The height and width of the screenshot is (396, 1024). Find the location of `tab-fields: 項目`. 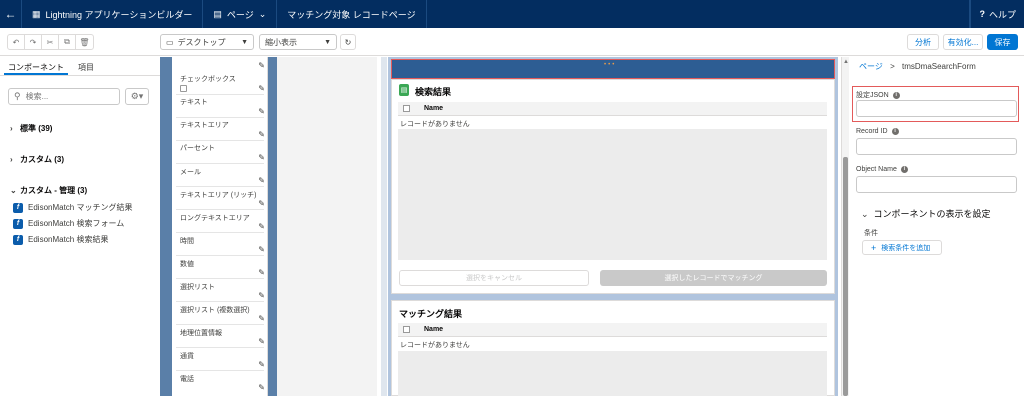

tab-fields: 項目 is located at coordinates (86, 66).